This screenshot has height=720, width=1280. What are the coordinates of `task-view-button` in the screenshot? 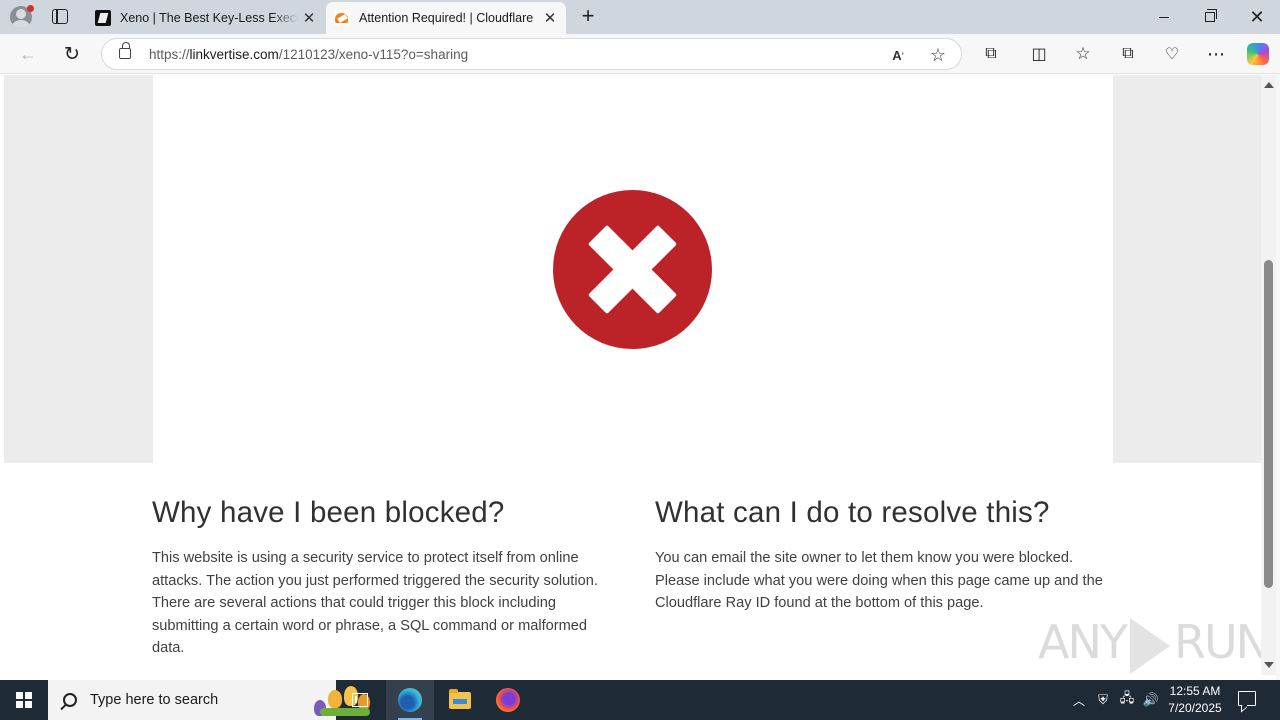 It's located at (360, 700).